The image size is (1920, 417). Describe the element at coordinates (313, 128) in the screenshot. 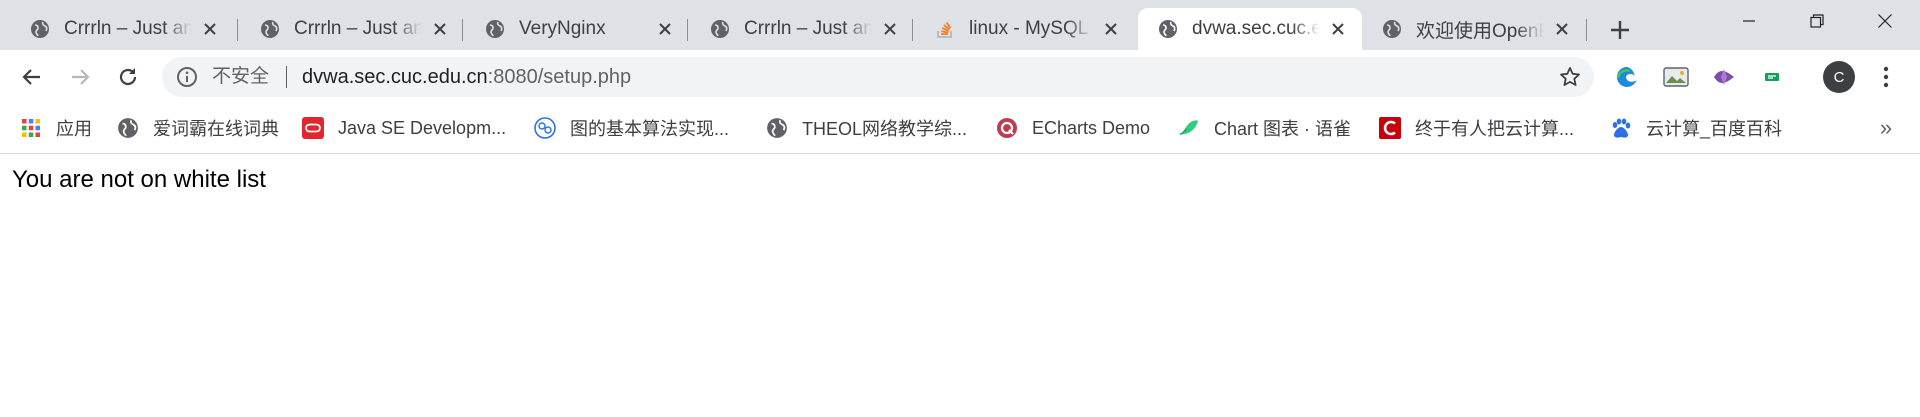

I see `oracle-icon` at that location.